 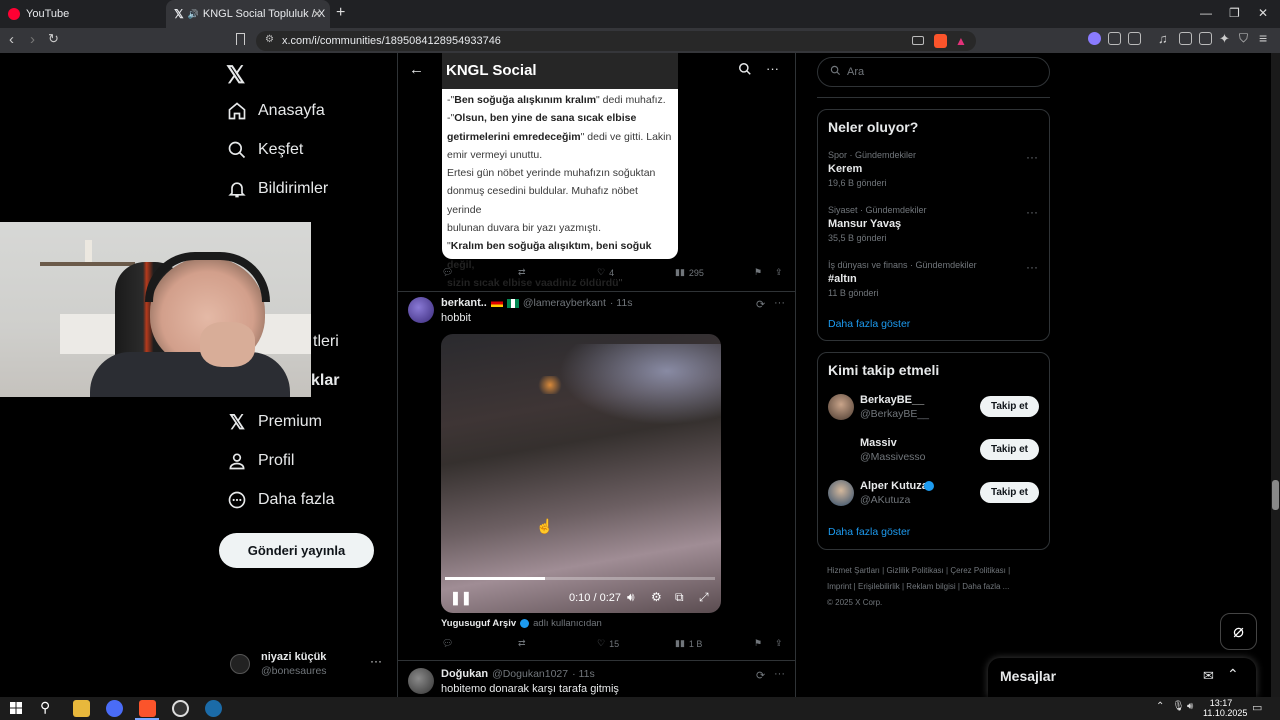 I want to click on restore-button: ❐, so click(x=1234, y=13).